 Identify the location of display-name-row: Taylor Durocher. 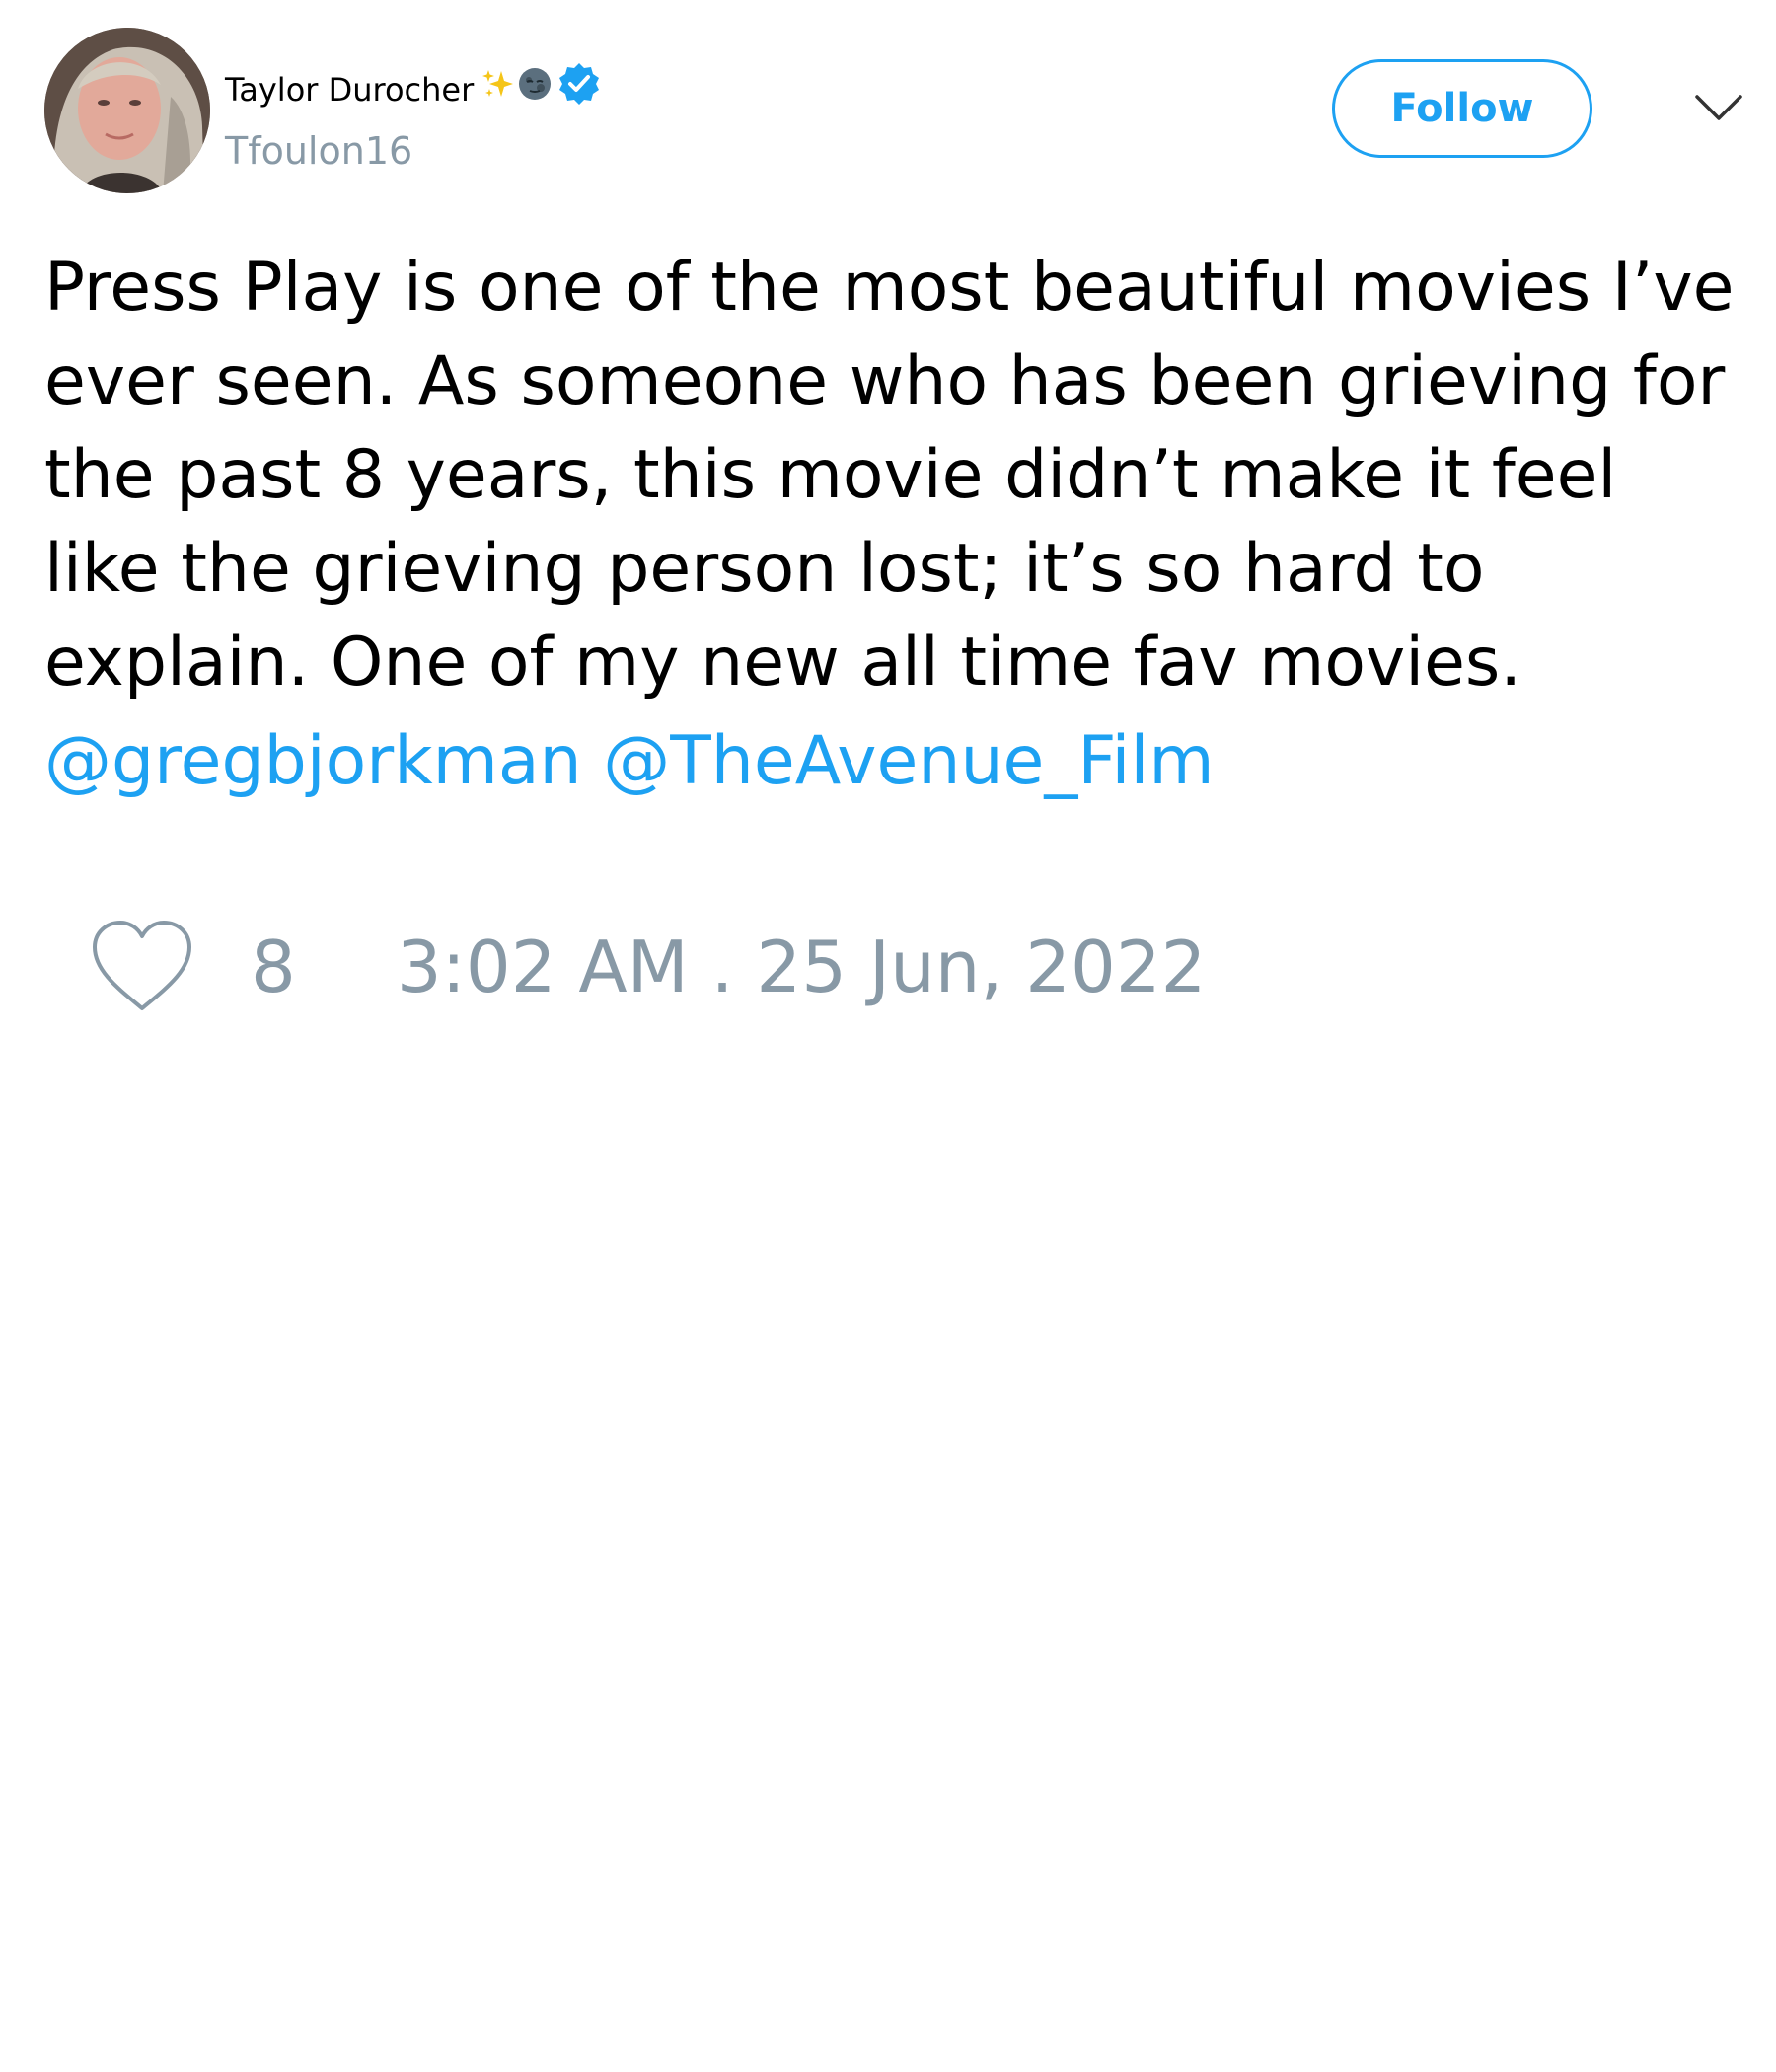
(414, 89).